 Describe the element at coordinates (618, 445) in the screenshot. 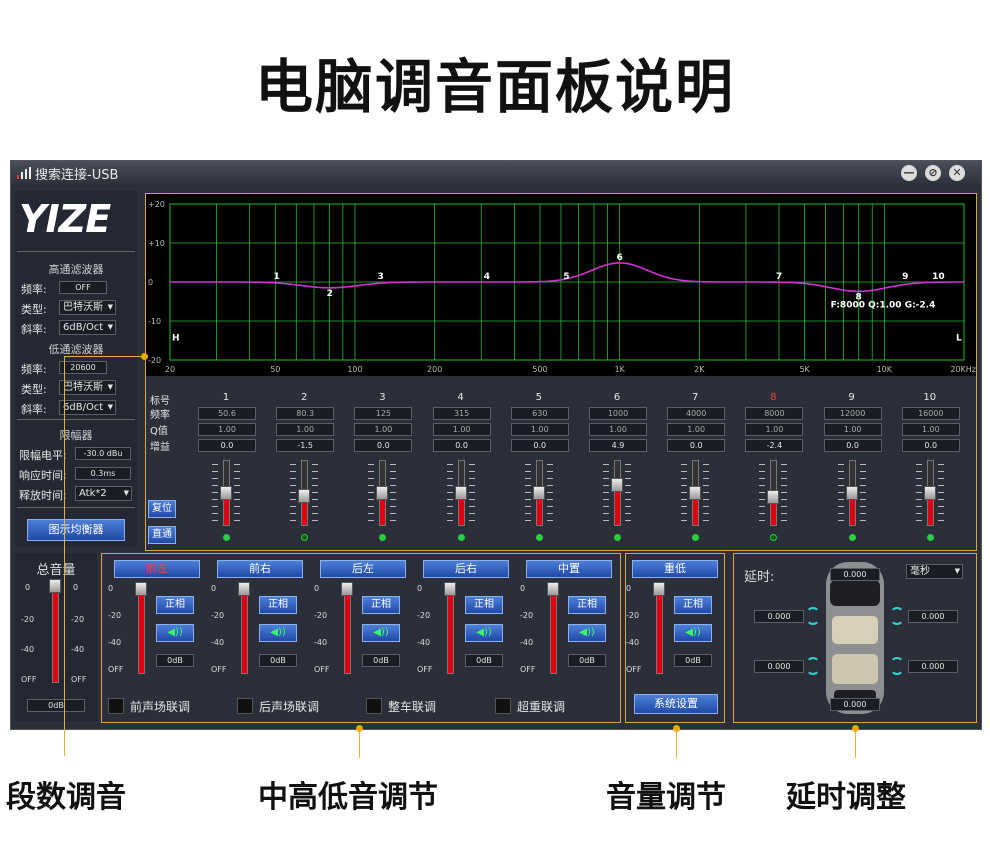

I see `band-gain-field: 4.9` at that location.